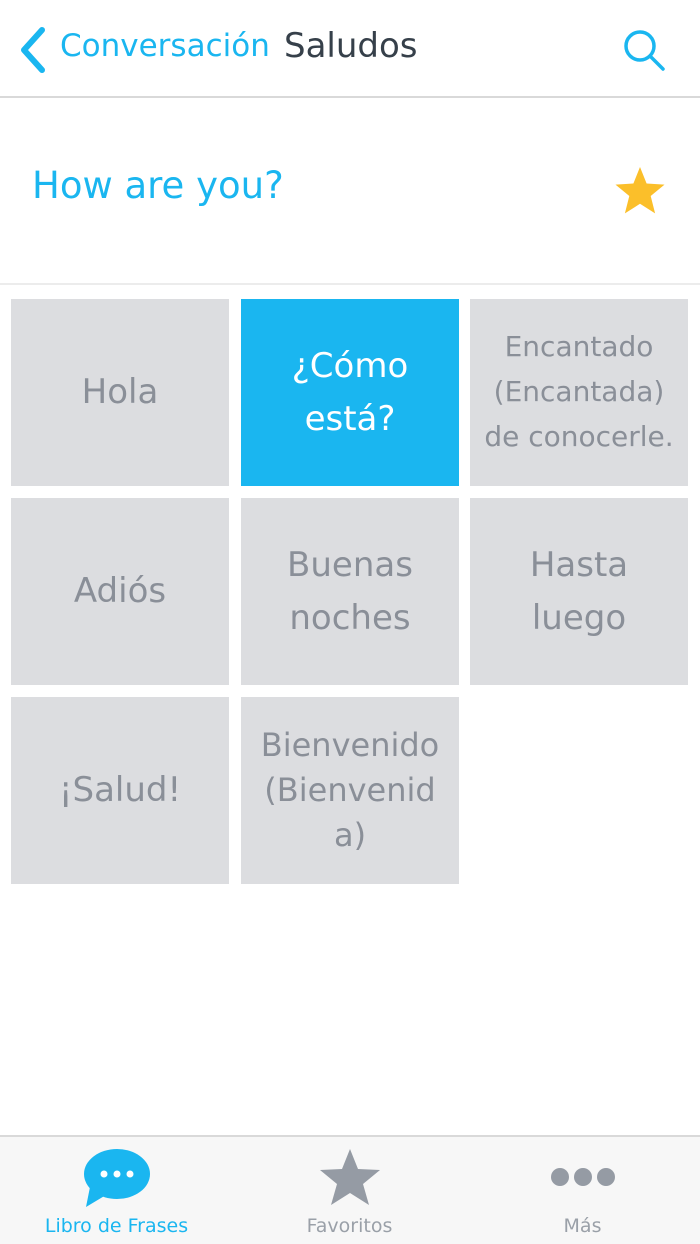 This screenshot has height=1244, width=700. I want to click on phrase-tile-hasta-luego: Hasta luego, so click(579, 591).